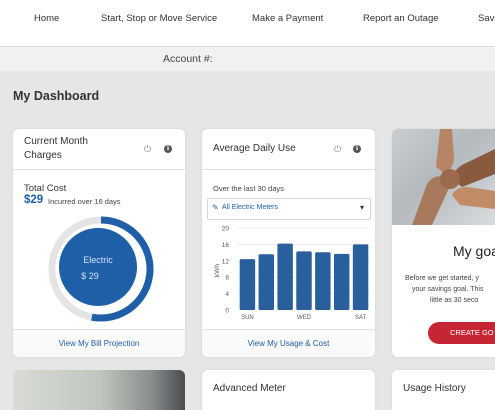 The height and width of the screenshot is (410, 495). Describe the element at coordinates (361, 318) in the screenshot. I see `x-tick-label: SAT` at that location.